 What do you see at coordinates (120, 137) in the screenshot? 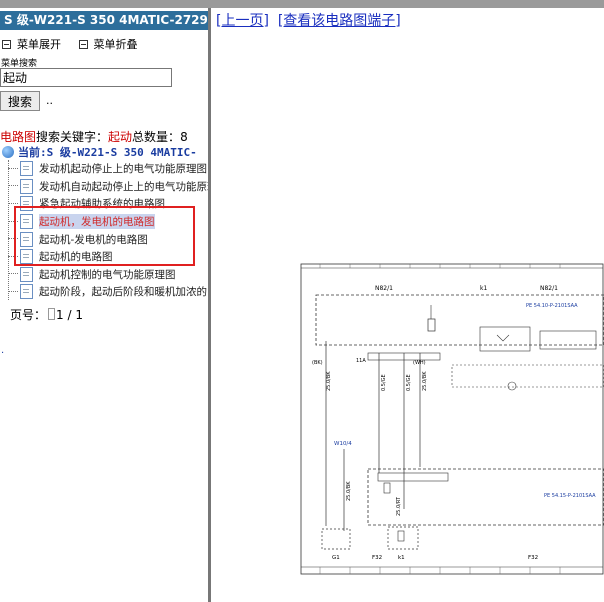
I see `result-keyword: 起动` at bounding box center [120, 137].